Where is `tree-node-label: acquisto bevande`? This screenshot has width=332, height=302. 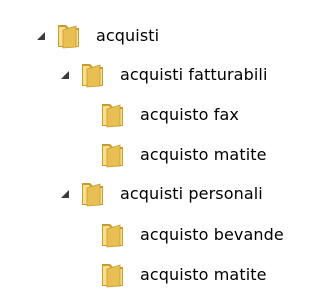 tree-node-label: acquisto bevande is located at coordinates (212, 234).